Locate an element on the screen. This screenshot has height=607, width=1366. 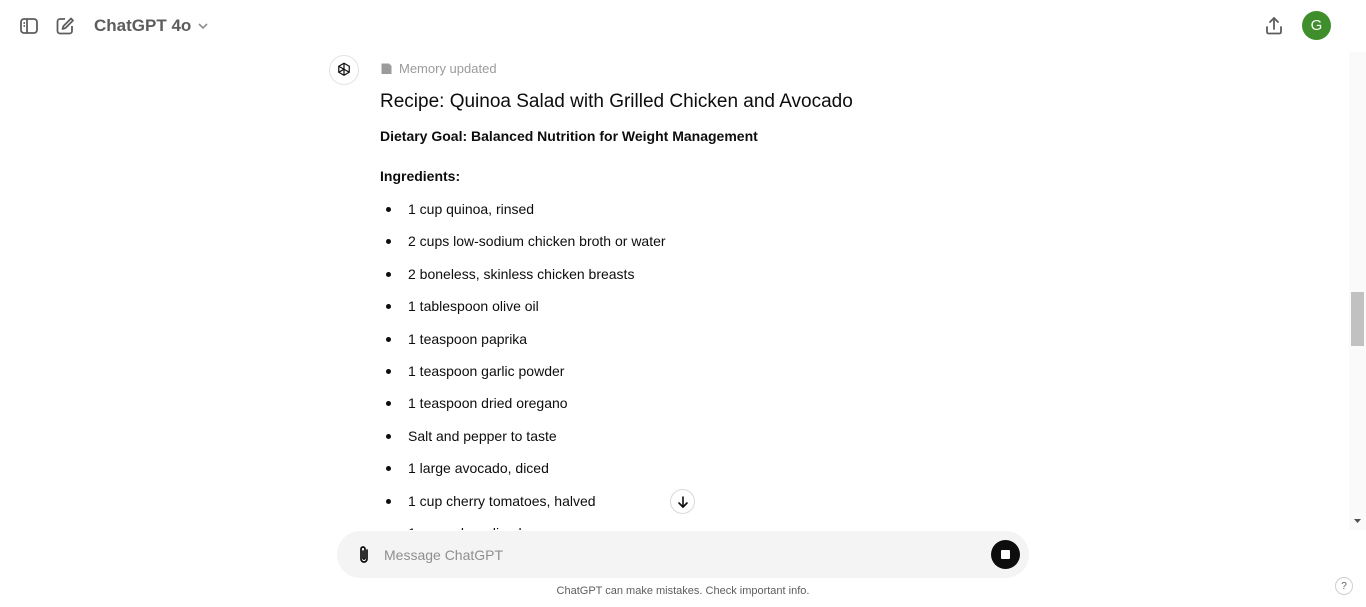
ingredient-item: 1 cucumber, diced is located at coordinates (705, 523).